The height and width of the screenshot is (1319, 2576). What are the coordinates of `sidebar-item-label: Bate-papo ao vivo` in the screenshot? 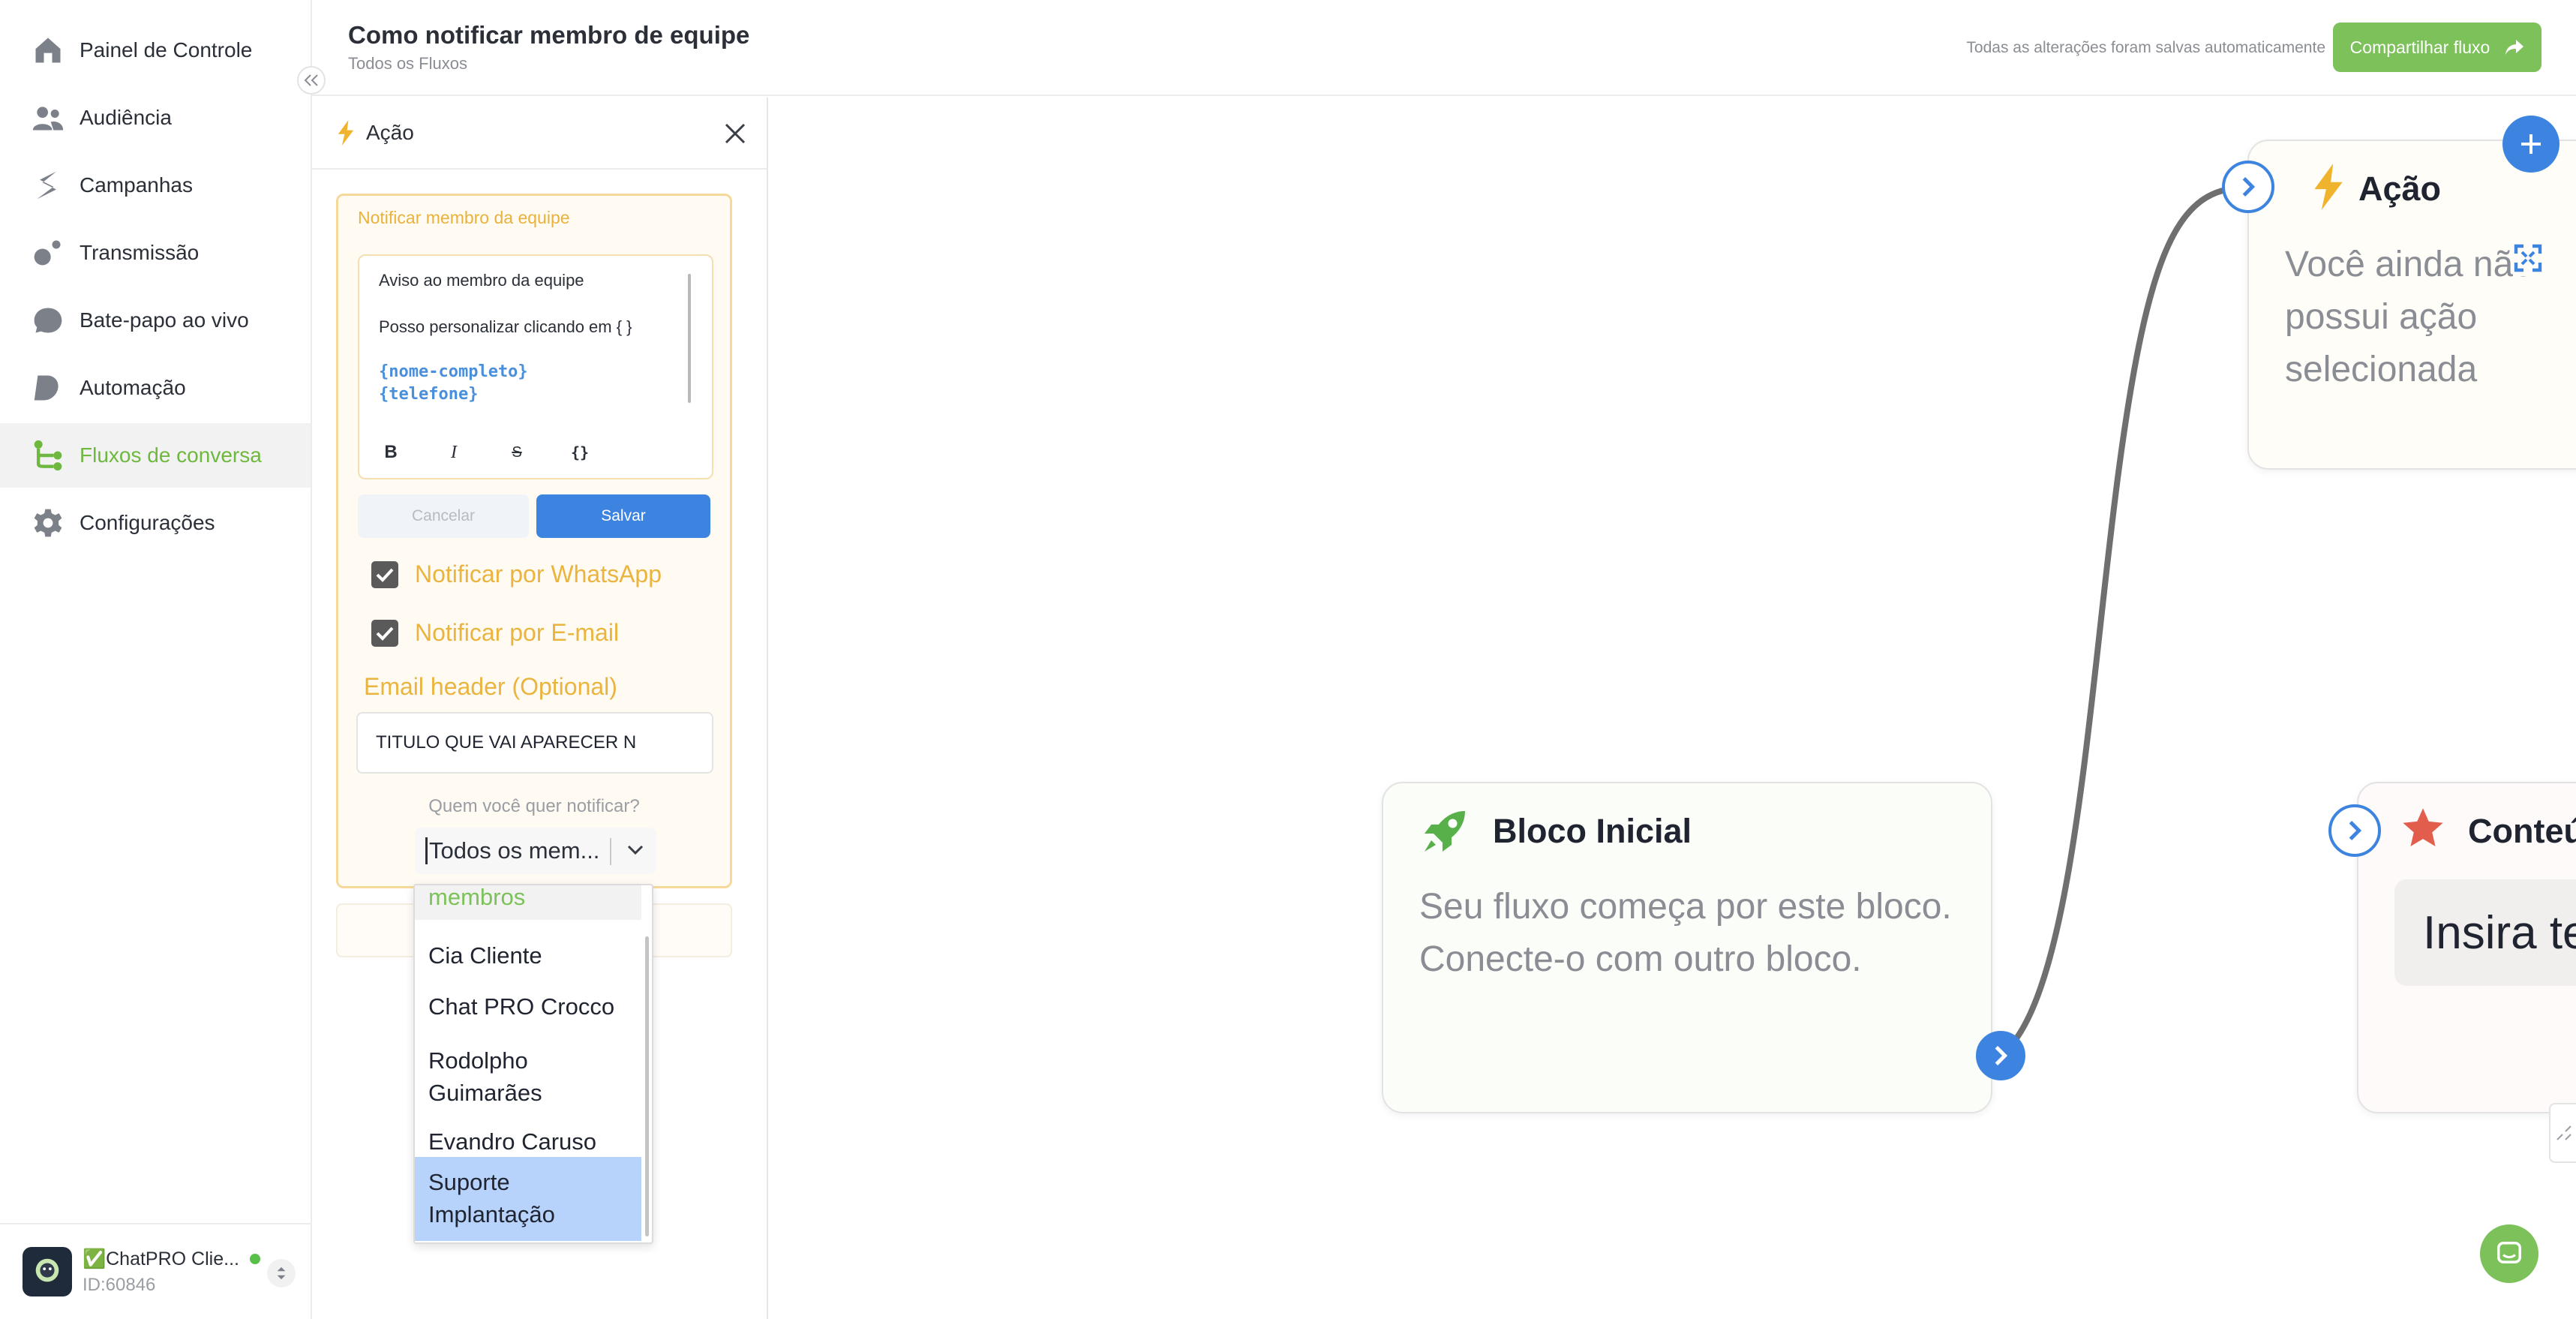 It's located at (164, 320).